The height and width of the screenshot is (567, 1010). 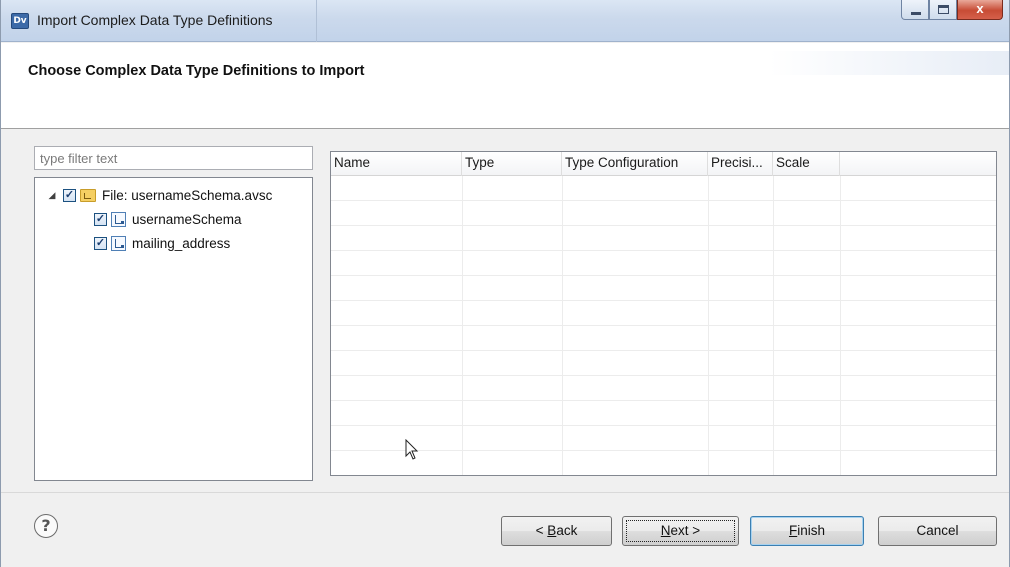 I want to click on column-header-scale: Scale, so click(x=806, y=164).